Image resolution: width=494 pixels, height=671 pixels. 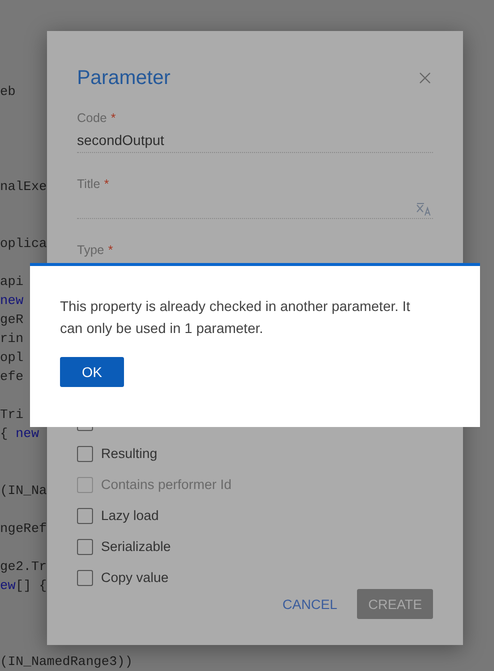 What do you see at coordinates (88, 185) in the screenshot?
I see `field-label: Title` at bounding box center [88, 185].